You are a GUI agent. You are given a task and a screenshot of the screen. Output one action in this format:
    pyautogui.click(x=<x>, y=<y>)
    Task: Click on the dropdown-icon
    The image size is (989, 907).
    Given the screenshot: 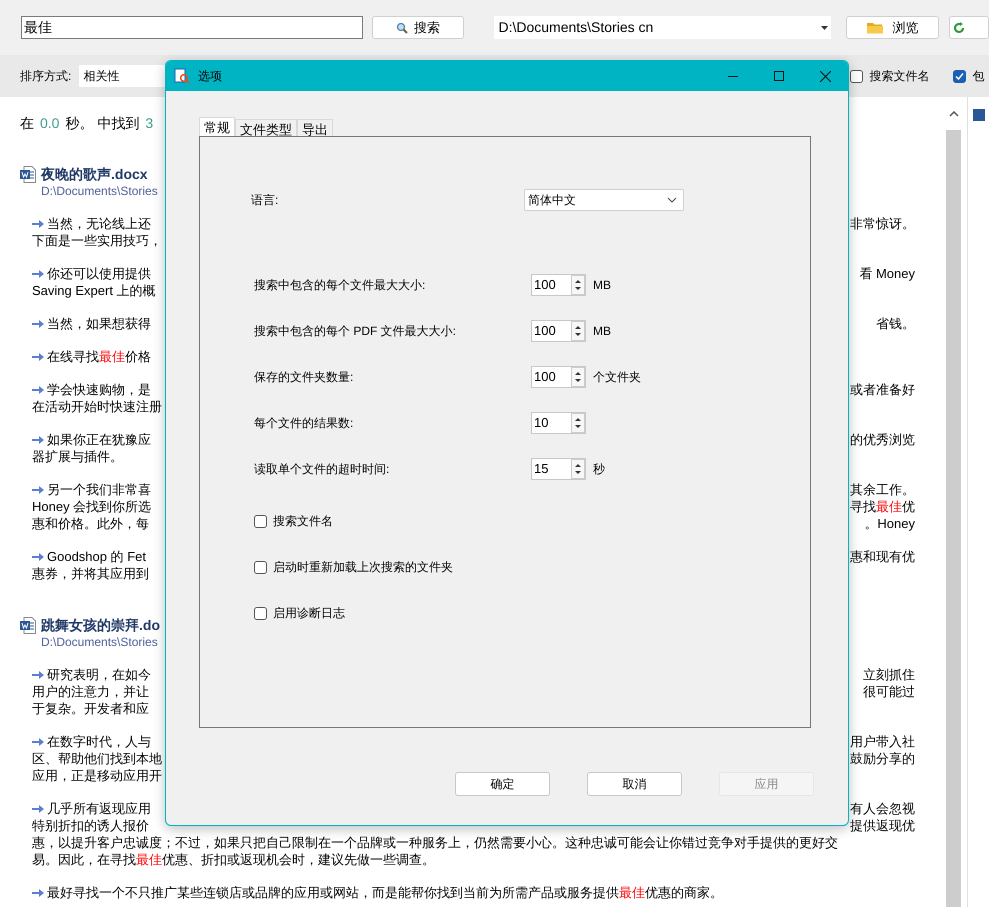 What is the action you would take?
    pyautogui.click(x=824, y=28)
    